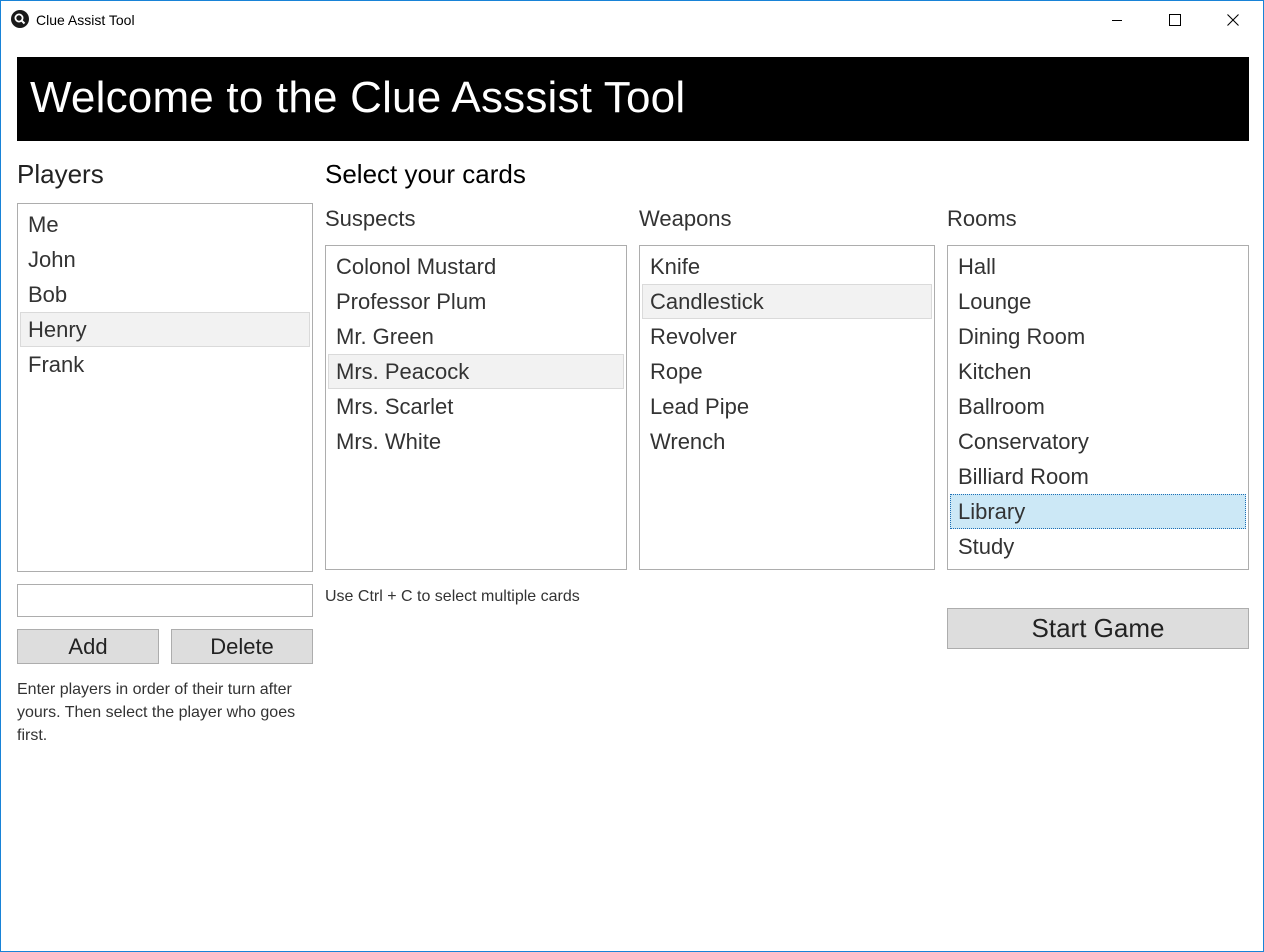 The height and width of the screenshot is (952, 1264). Describe the element at coordinates (165, 600) in the screenshot. I see `player-name-input` at that location.